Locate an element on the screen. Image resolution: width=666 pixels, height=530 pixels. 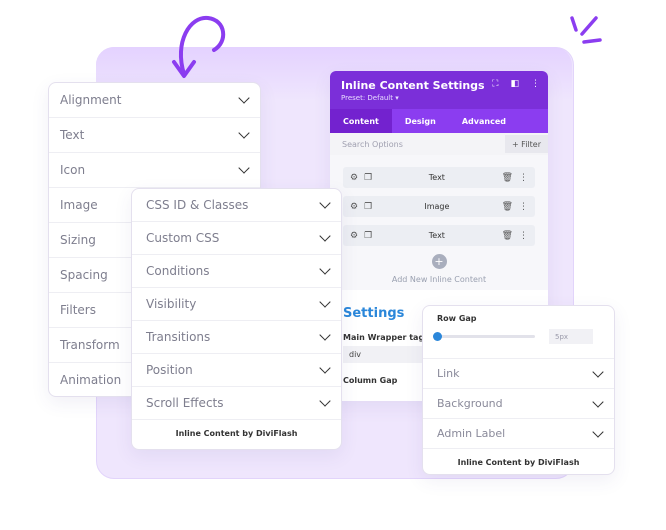
tab-content: Content is located at coordinates (361, 121).